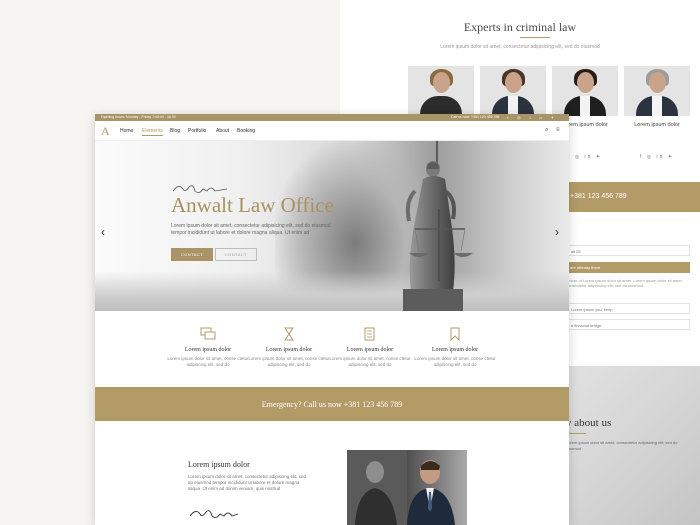 Image resolution: width=700 pixels, height=525 pixels. I want to click on about-title: Lorem ipsum dolor, so click(219, 464).